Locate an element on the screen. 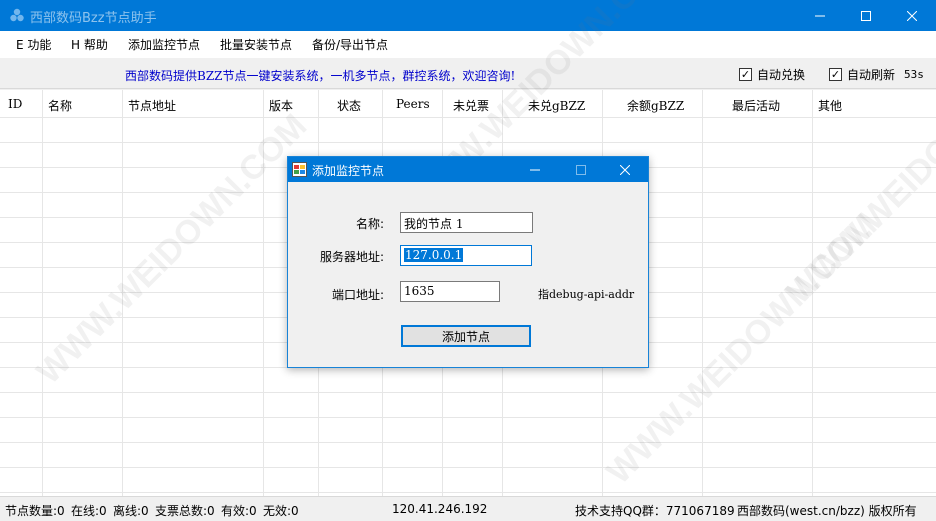  port-label: 端口地址: is located at coordinates (357, 295).